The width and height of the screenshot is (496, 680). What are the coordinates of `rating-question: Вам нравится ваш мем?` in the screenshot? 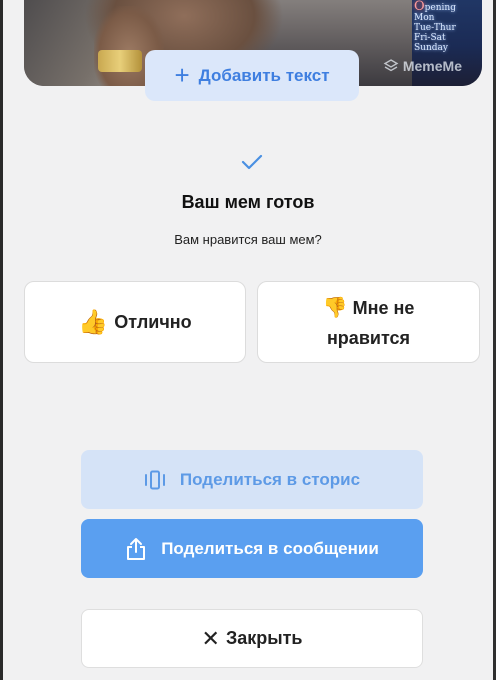 It's located at (248, 239).